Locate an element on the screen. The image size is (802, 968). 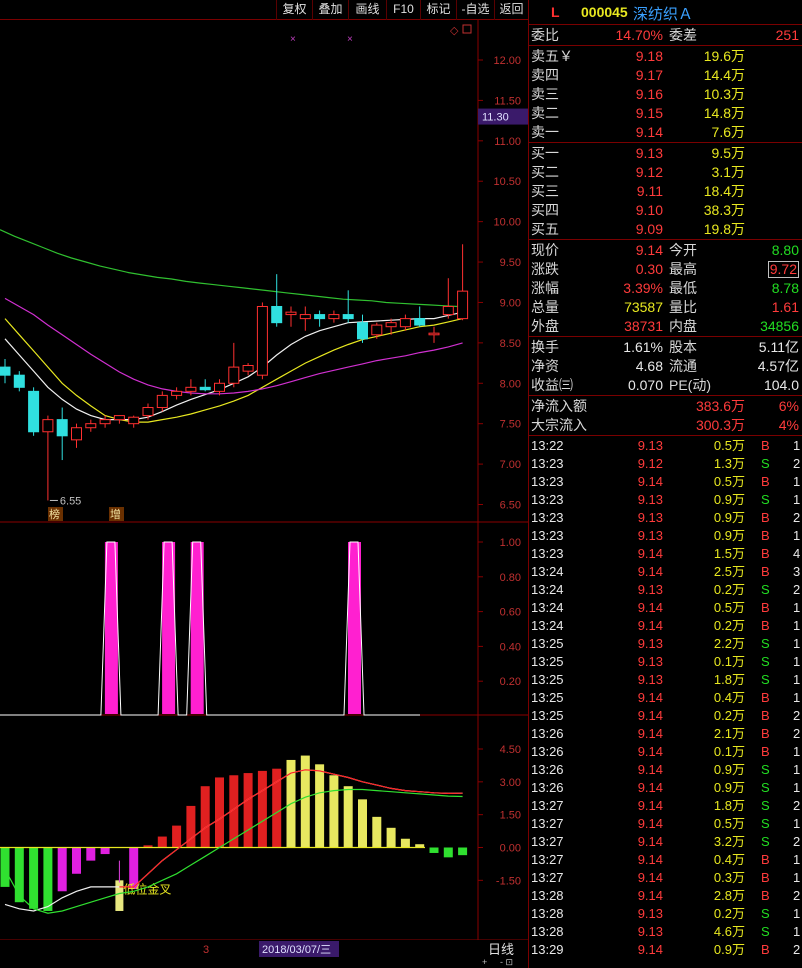
tick-row: 13:25 9.14 0.4万 B 1 is located at coordinates (665, 698).